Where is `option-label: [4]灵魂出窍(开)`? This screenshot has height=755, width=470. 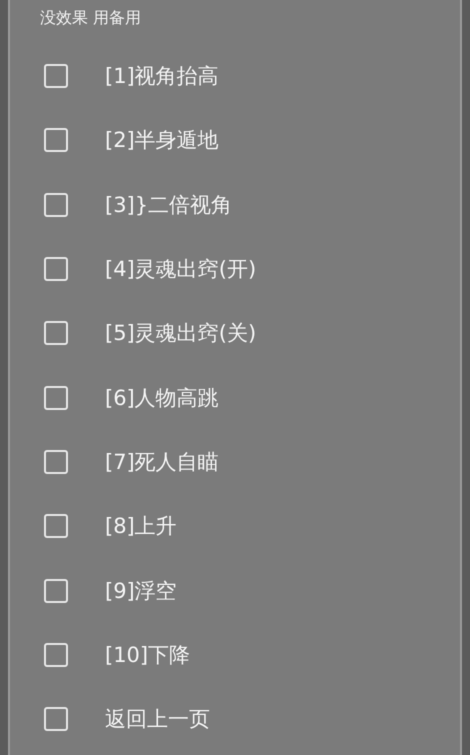 option-label: [4]灵魂出窍(开) is located at coordinates (180, 269).